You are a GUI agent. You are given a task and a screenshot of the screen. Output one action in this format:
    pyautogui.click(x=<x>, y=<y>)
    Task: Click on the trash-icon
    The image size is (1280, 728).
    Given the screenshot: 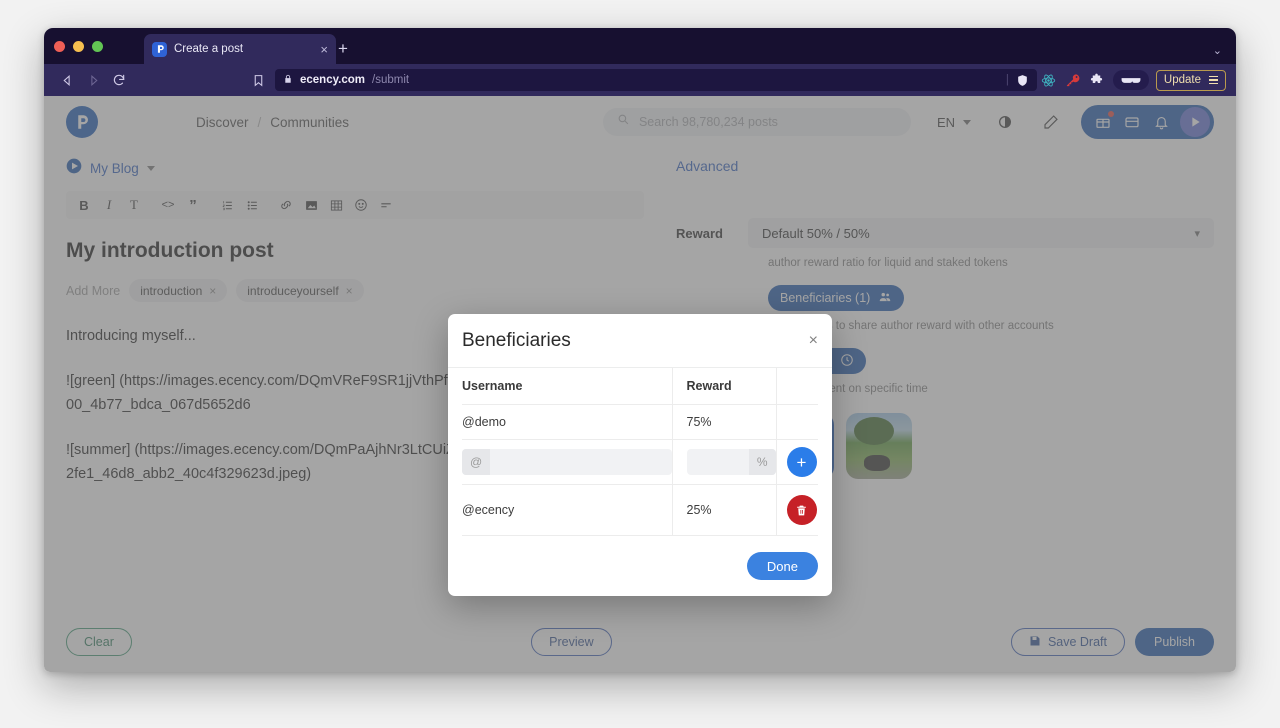 What is the action you would take?
    pyautogui.click(x=801, y=510)
    